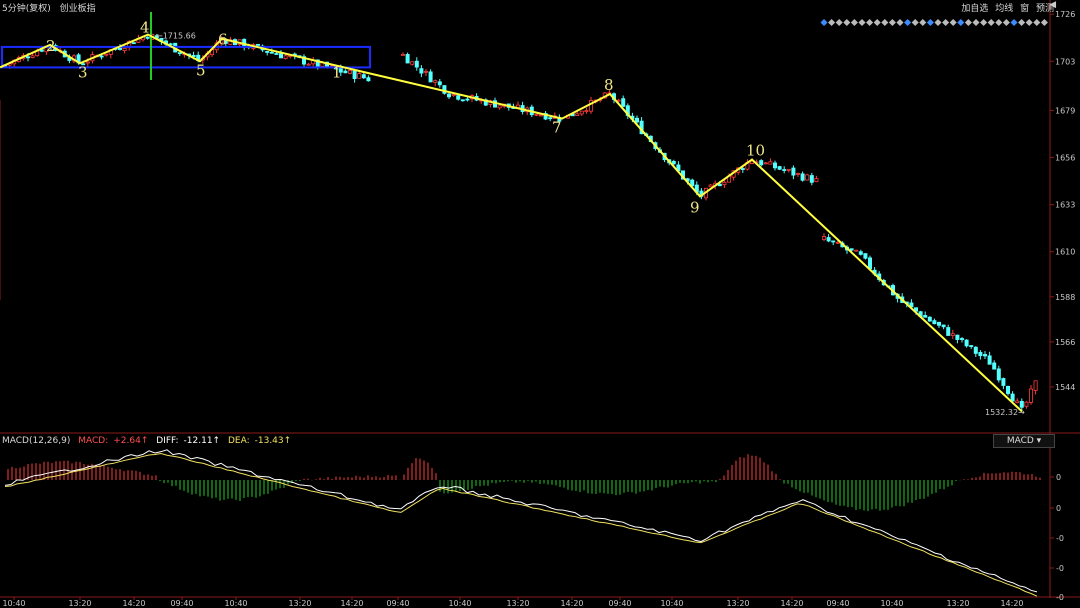  What do you see at coordinates (974, 9) in the screenshot?
I see `add-watch-button: 加自选` at bounding box center [974, 9].